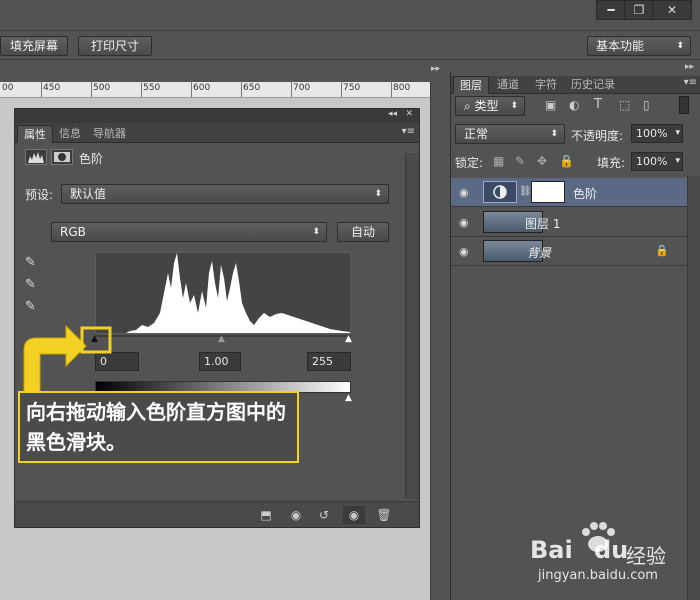  I want to click on opacity-label: 不透明度:, so click(597, 136).